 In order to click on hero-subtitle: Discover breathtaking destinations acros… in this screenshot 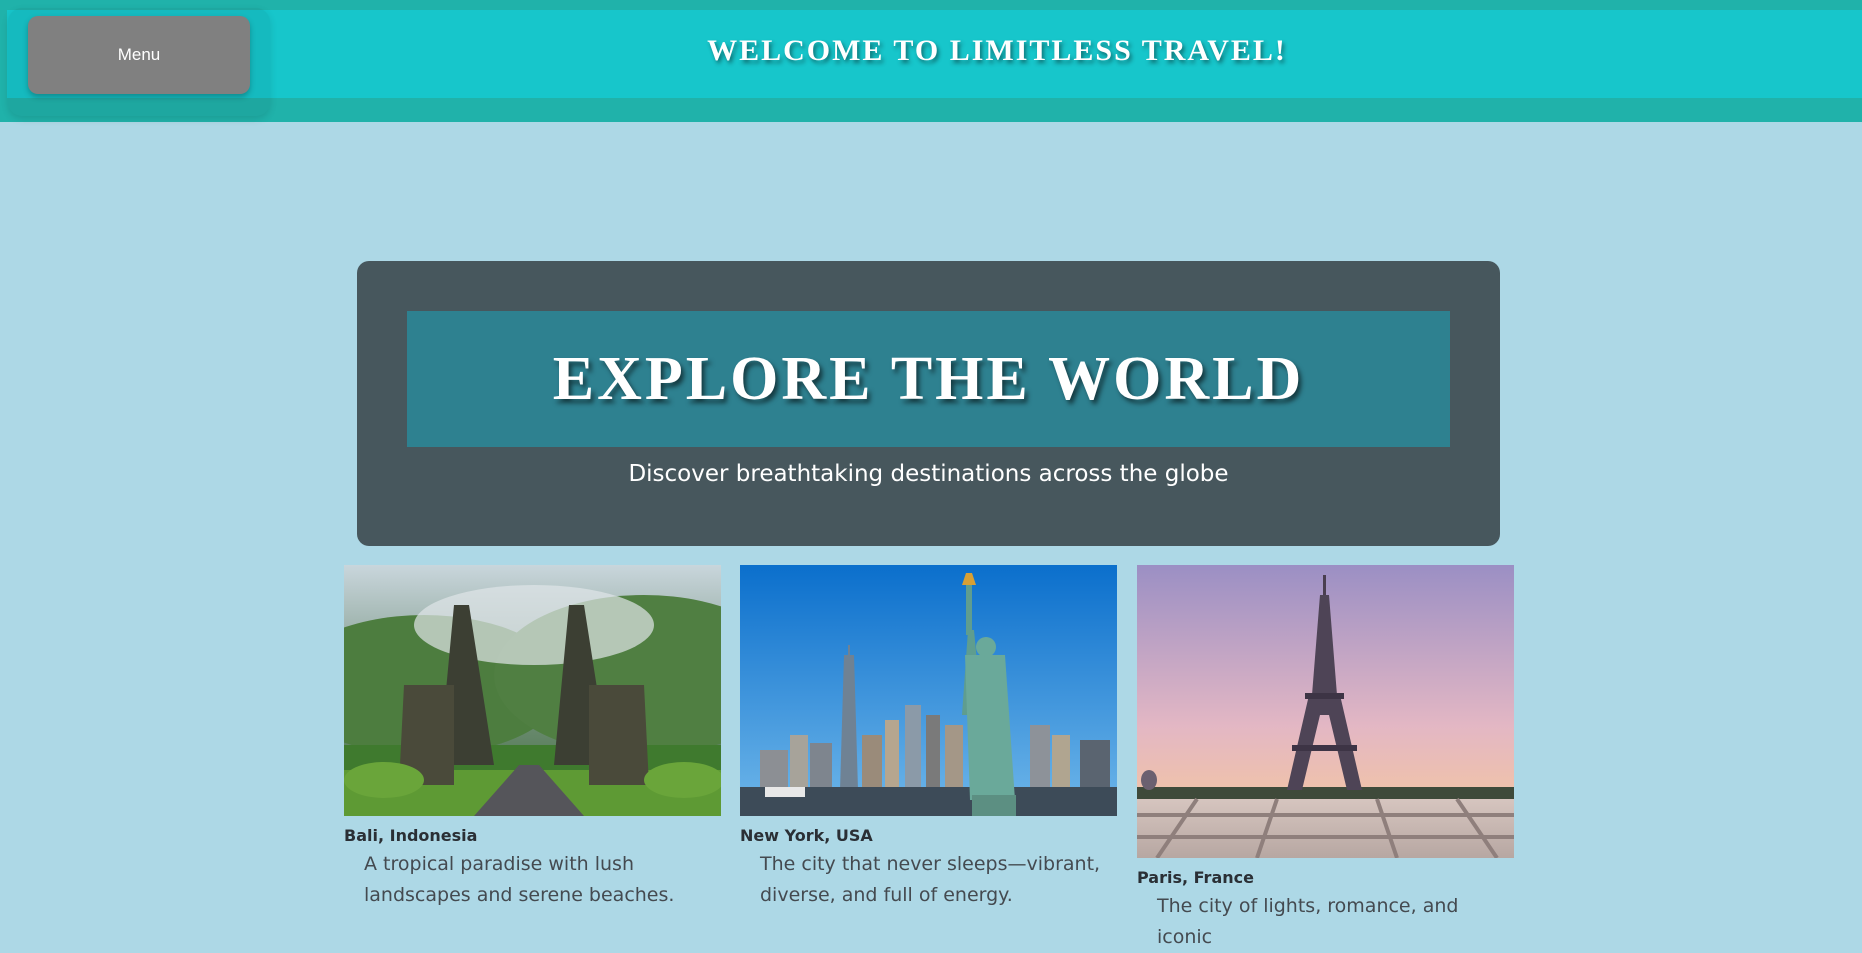, I will do `click(928, 474)`.